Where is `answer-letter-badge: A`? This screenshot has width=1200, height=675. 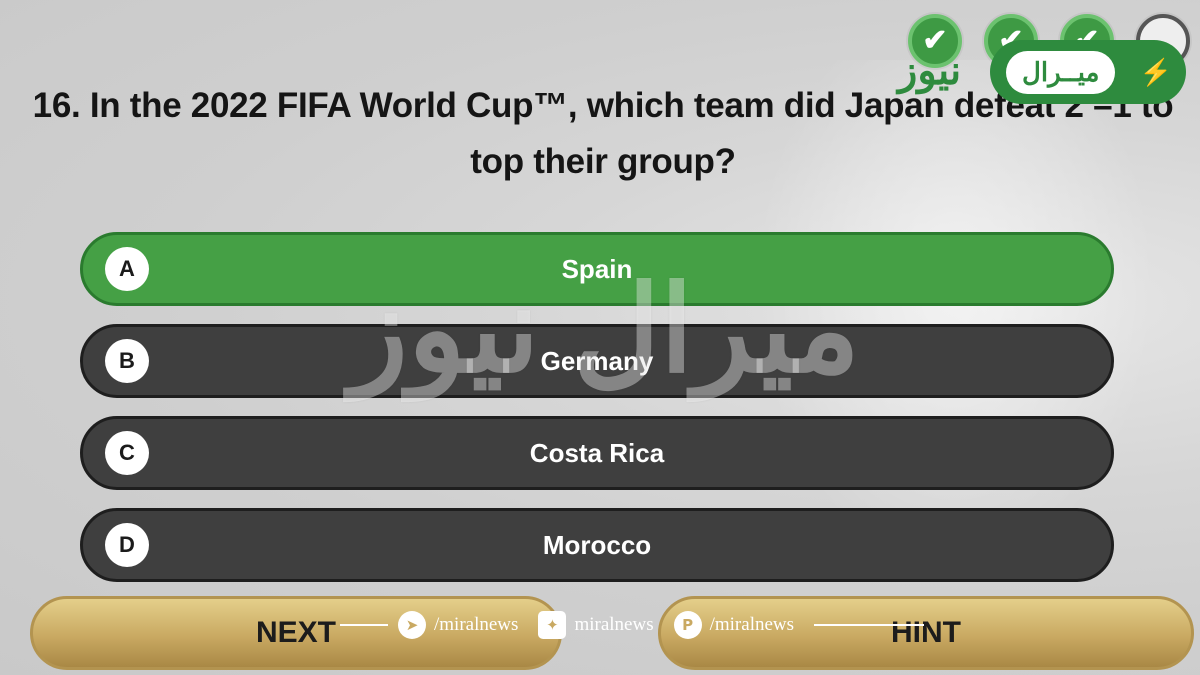 answer-letter-badge: A is located at coordinates (127, 269).